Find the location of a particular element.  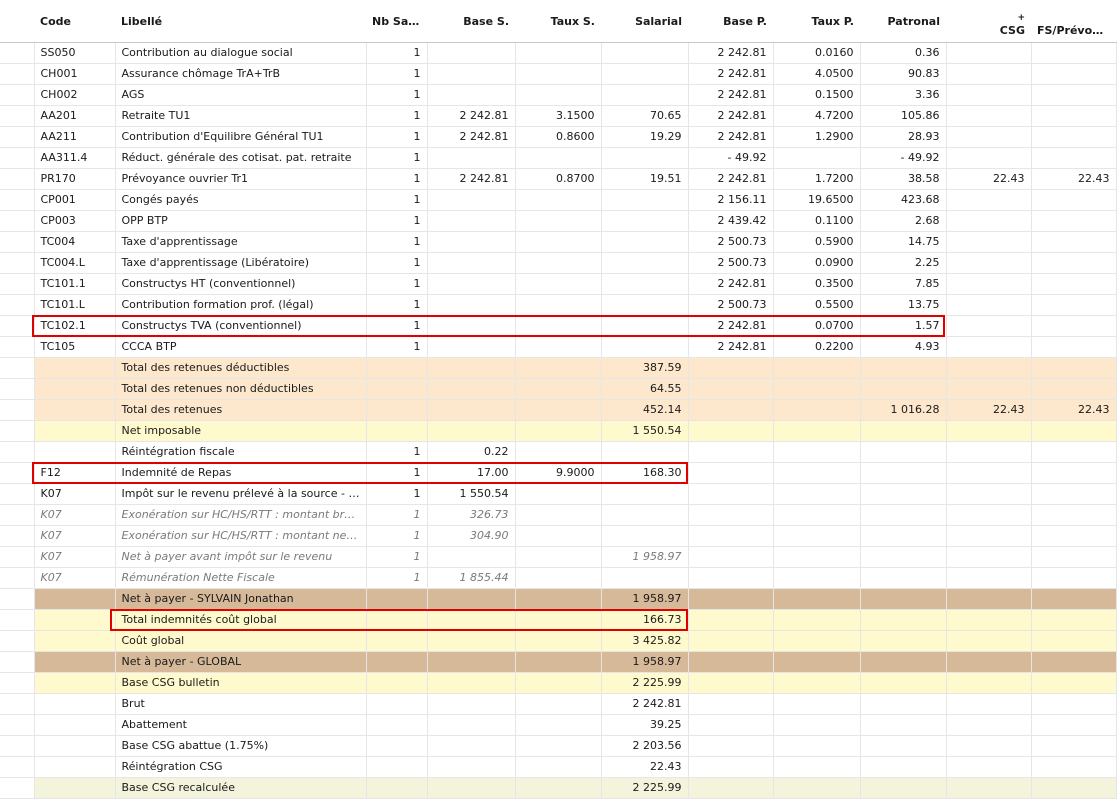

table-row: F12 Indemnité de Repas 1 17.00 9.9000 168.30 is located at coordinates (558, 473).